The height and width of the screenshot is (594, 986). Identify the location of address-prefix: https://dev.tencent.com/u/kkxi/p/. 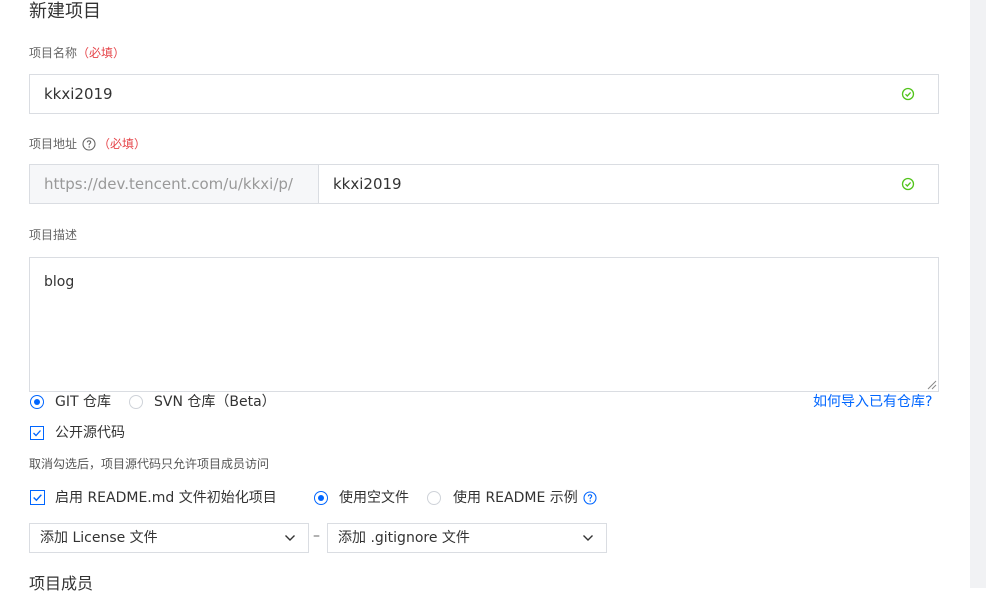
(174, 184).